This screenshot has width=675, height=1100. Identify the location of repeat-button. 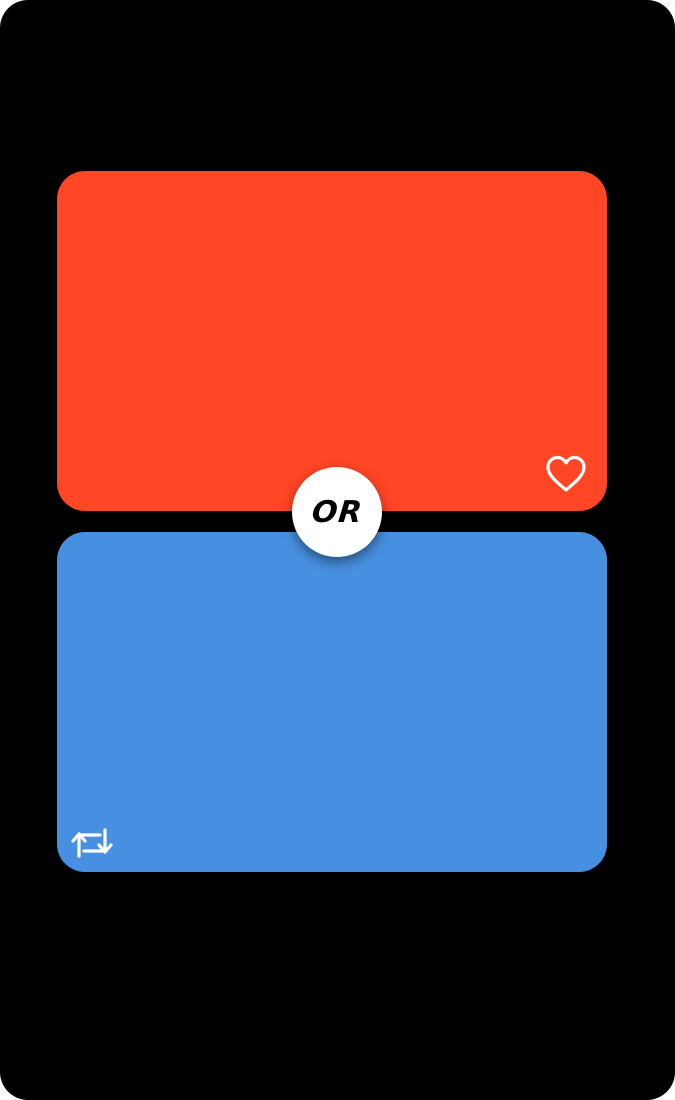
(92, 843).